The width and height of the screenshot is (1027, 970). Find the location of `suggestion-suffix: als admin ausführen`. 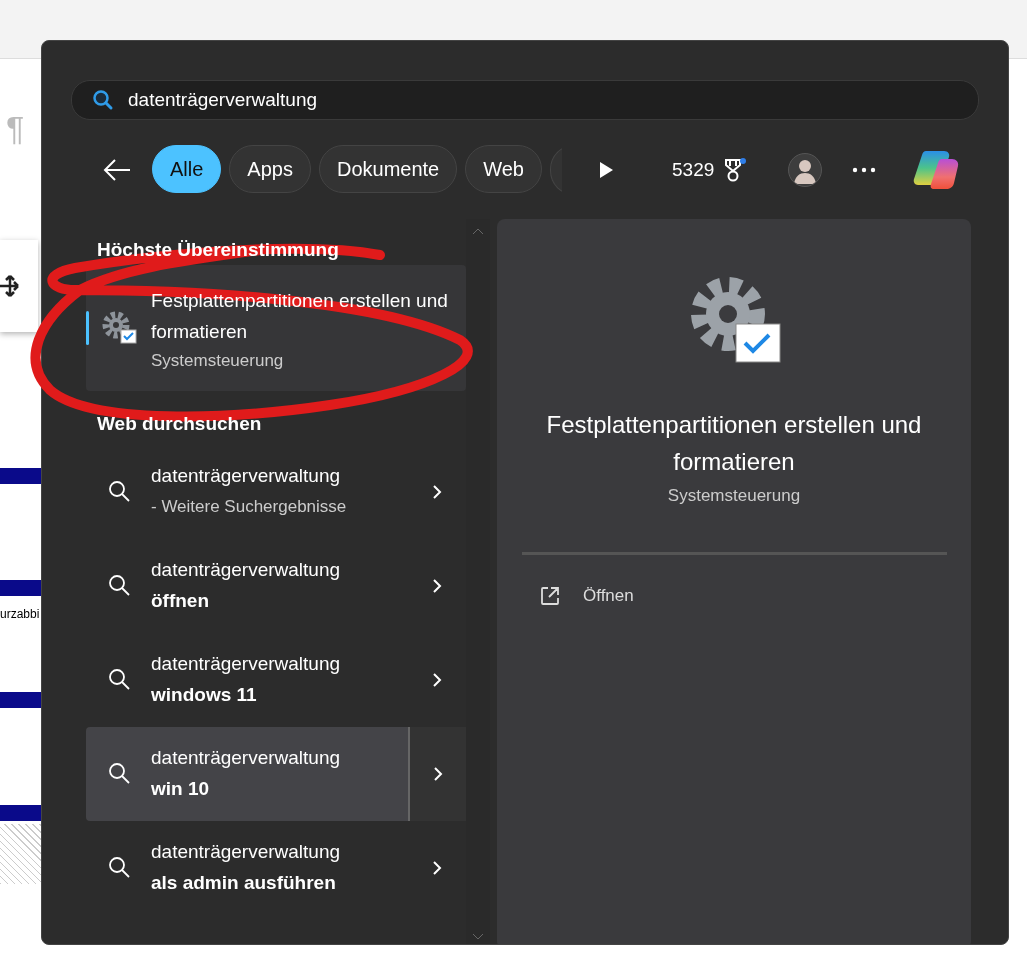

suggestion-suffix: als admin ausführen is located at coordinates (244, 883).